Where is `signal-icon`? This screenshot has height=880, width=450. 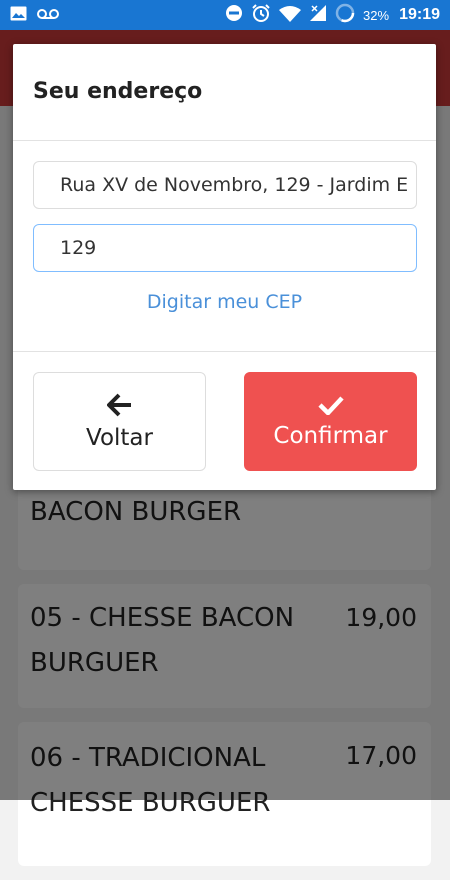
signal-icon is located at coordinates (318, 15).